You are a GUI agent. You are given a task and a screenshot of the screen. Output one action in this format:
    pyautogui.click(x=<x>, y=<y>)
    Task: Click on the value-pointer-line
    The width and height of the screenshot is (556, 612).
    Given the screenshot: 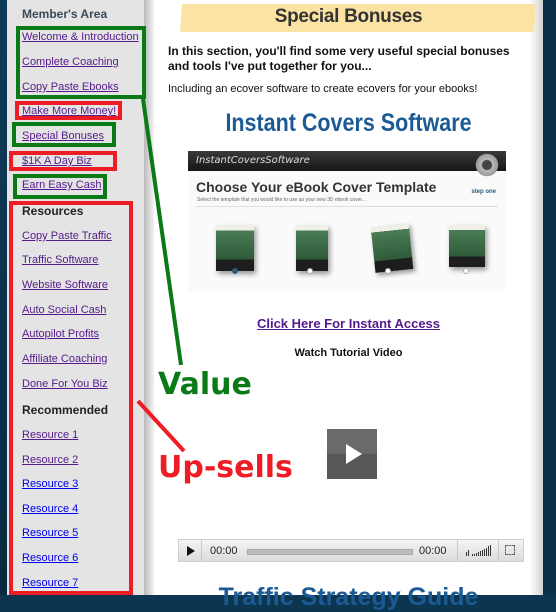 What is the action you would take?
    pyautogui.click(x=162, y=232)
    